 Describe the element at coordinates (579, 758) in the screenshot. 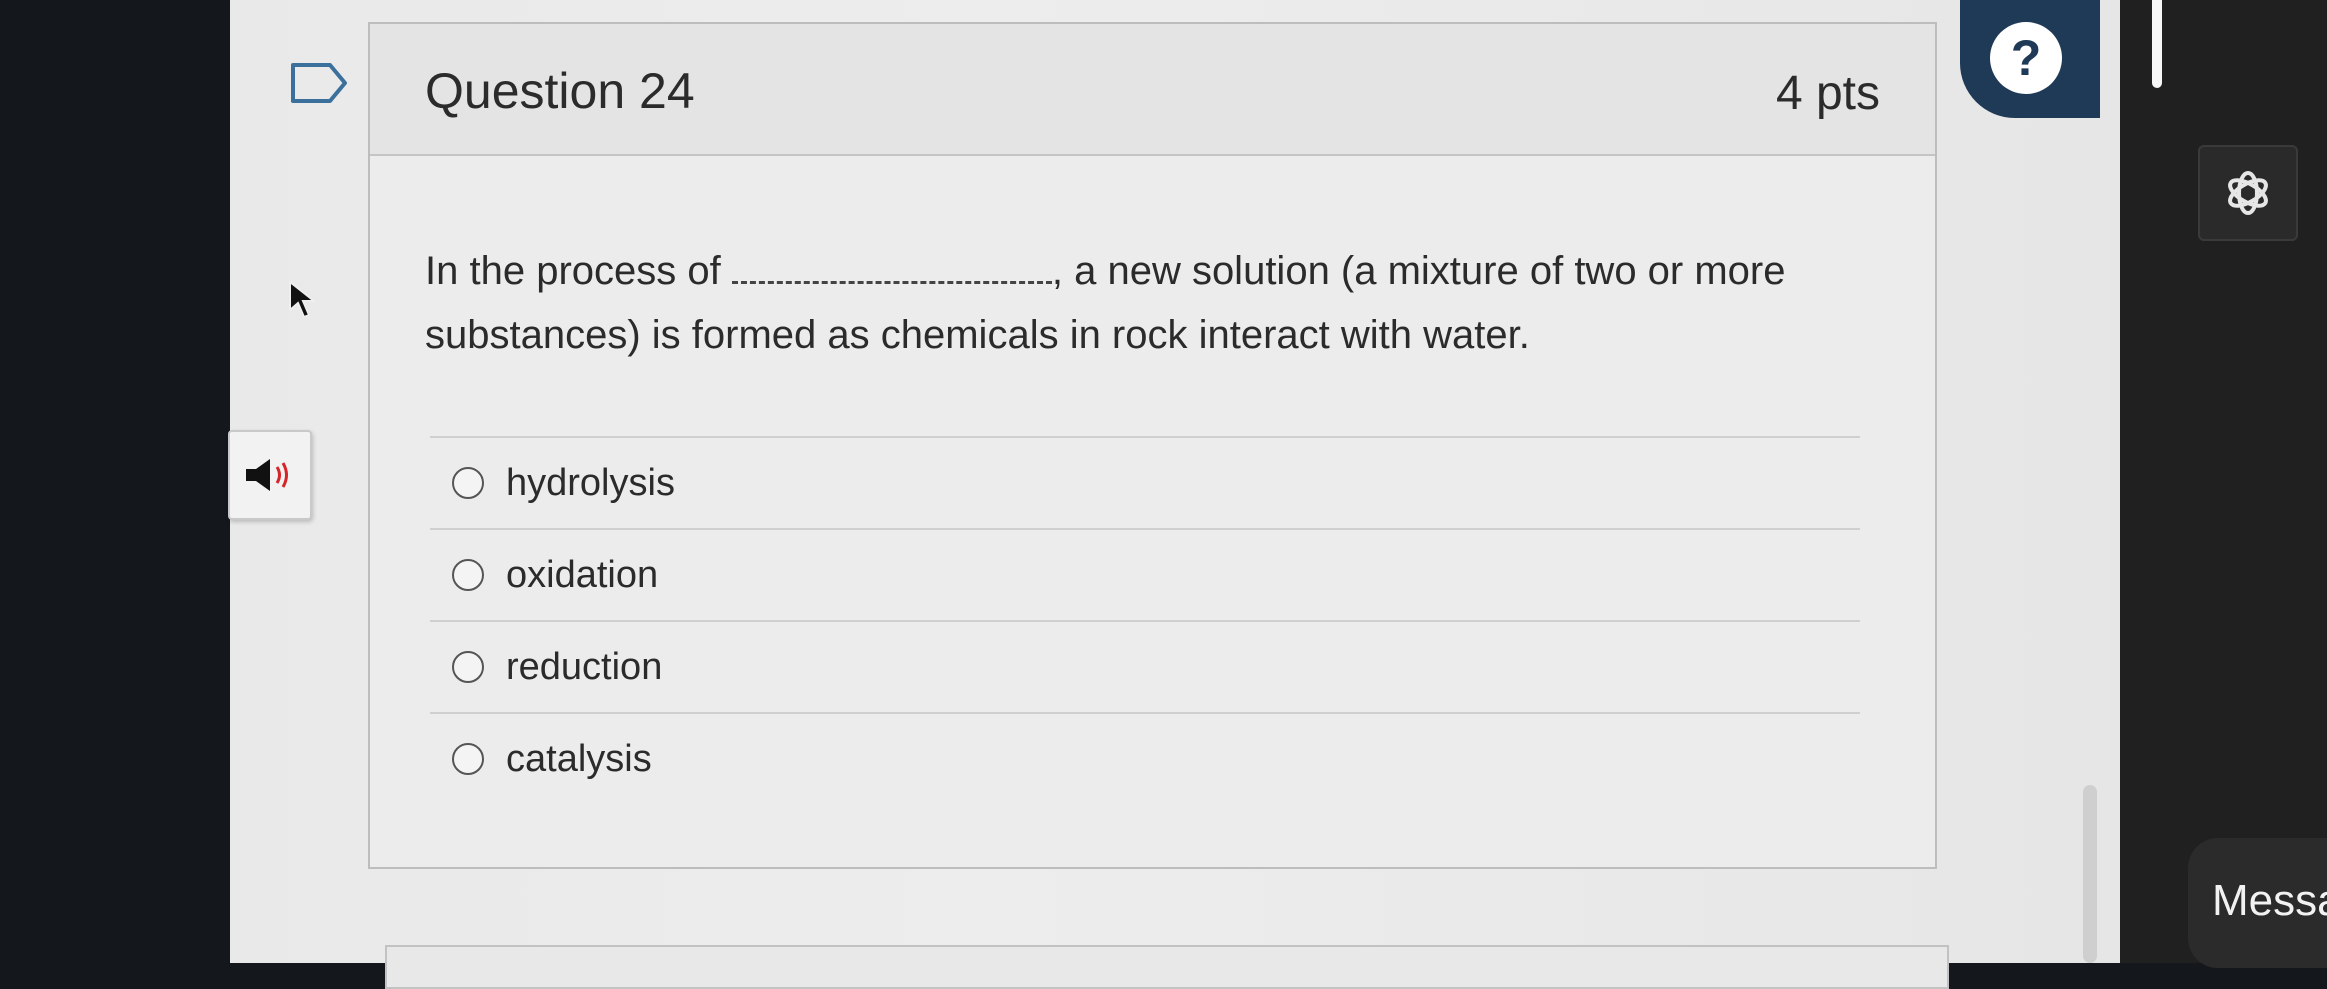

I see `answer-label: catalysis` at that location.